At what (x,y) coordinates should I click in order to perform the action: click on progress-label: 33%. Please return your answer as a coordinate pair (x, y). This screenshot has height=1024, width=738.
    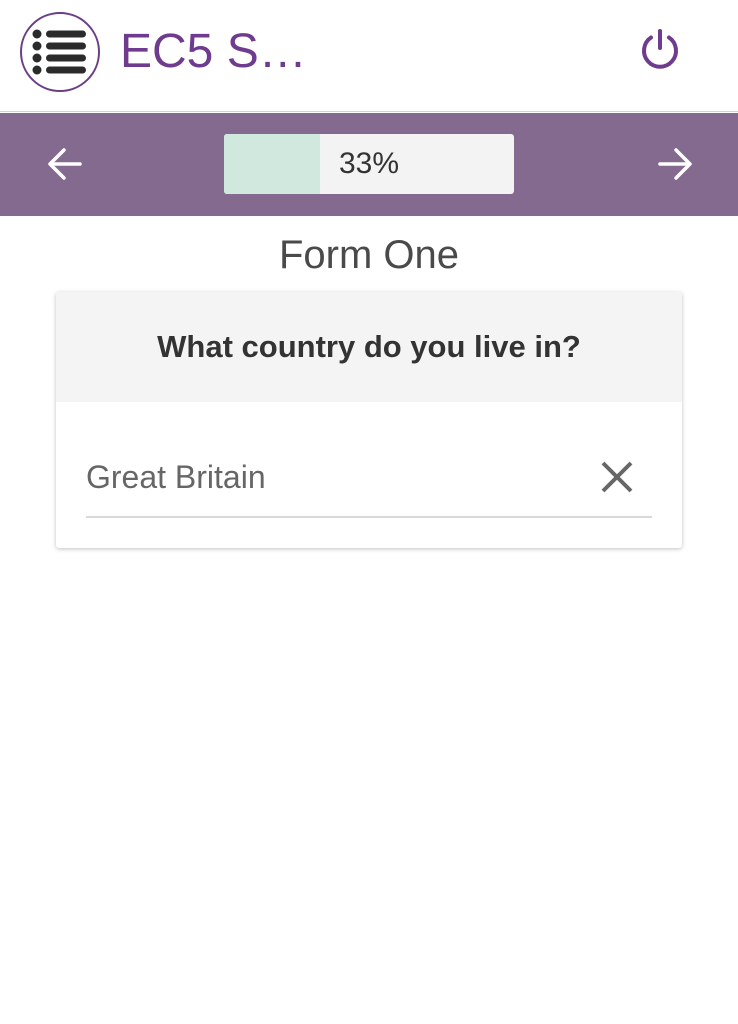
    Looking at the image, I should click on (369, 163).